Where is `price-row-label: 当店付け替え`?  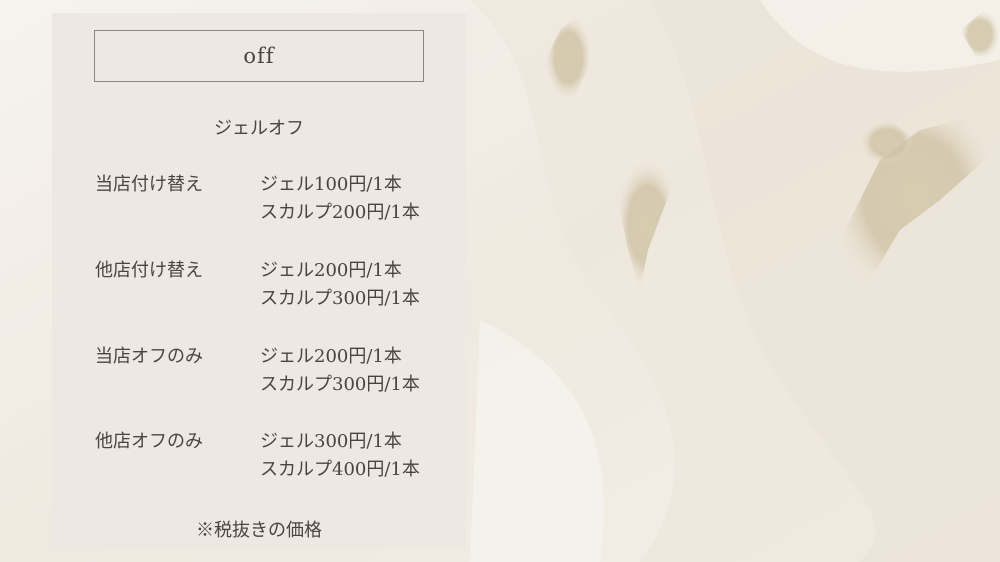
price-row-label: 当店付け替え is located at coordinates (149, 184).